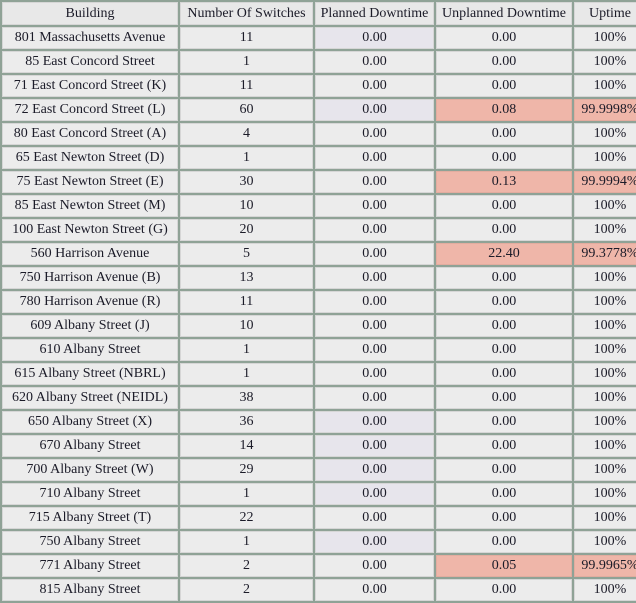 Image resolution: width=636 pixels, height=603 pixels. Describe the element at coordinates (246, 470) in the screenshot. I see `cell-switches: 29` at that location.